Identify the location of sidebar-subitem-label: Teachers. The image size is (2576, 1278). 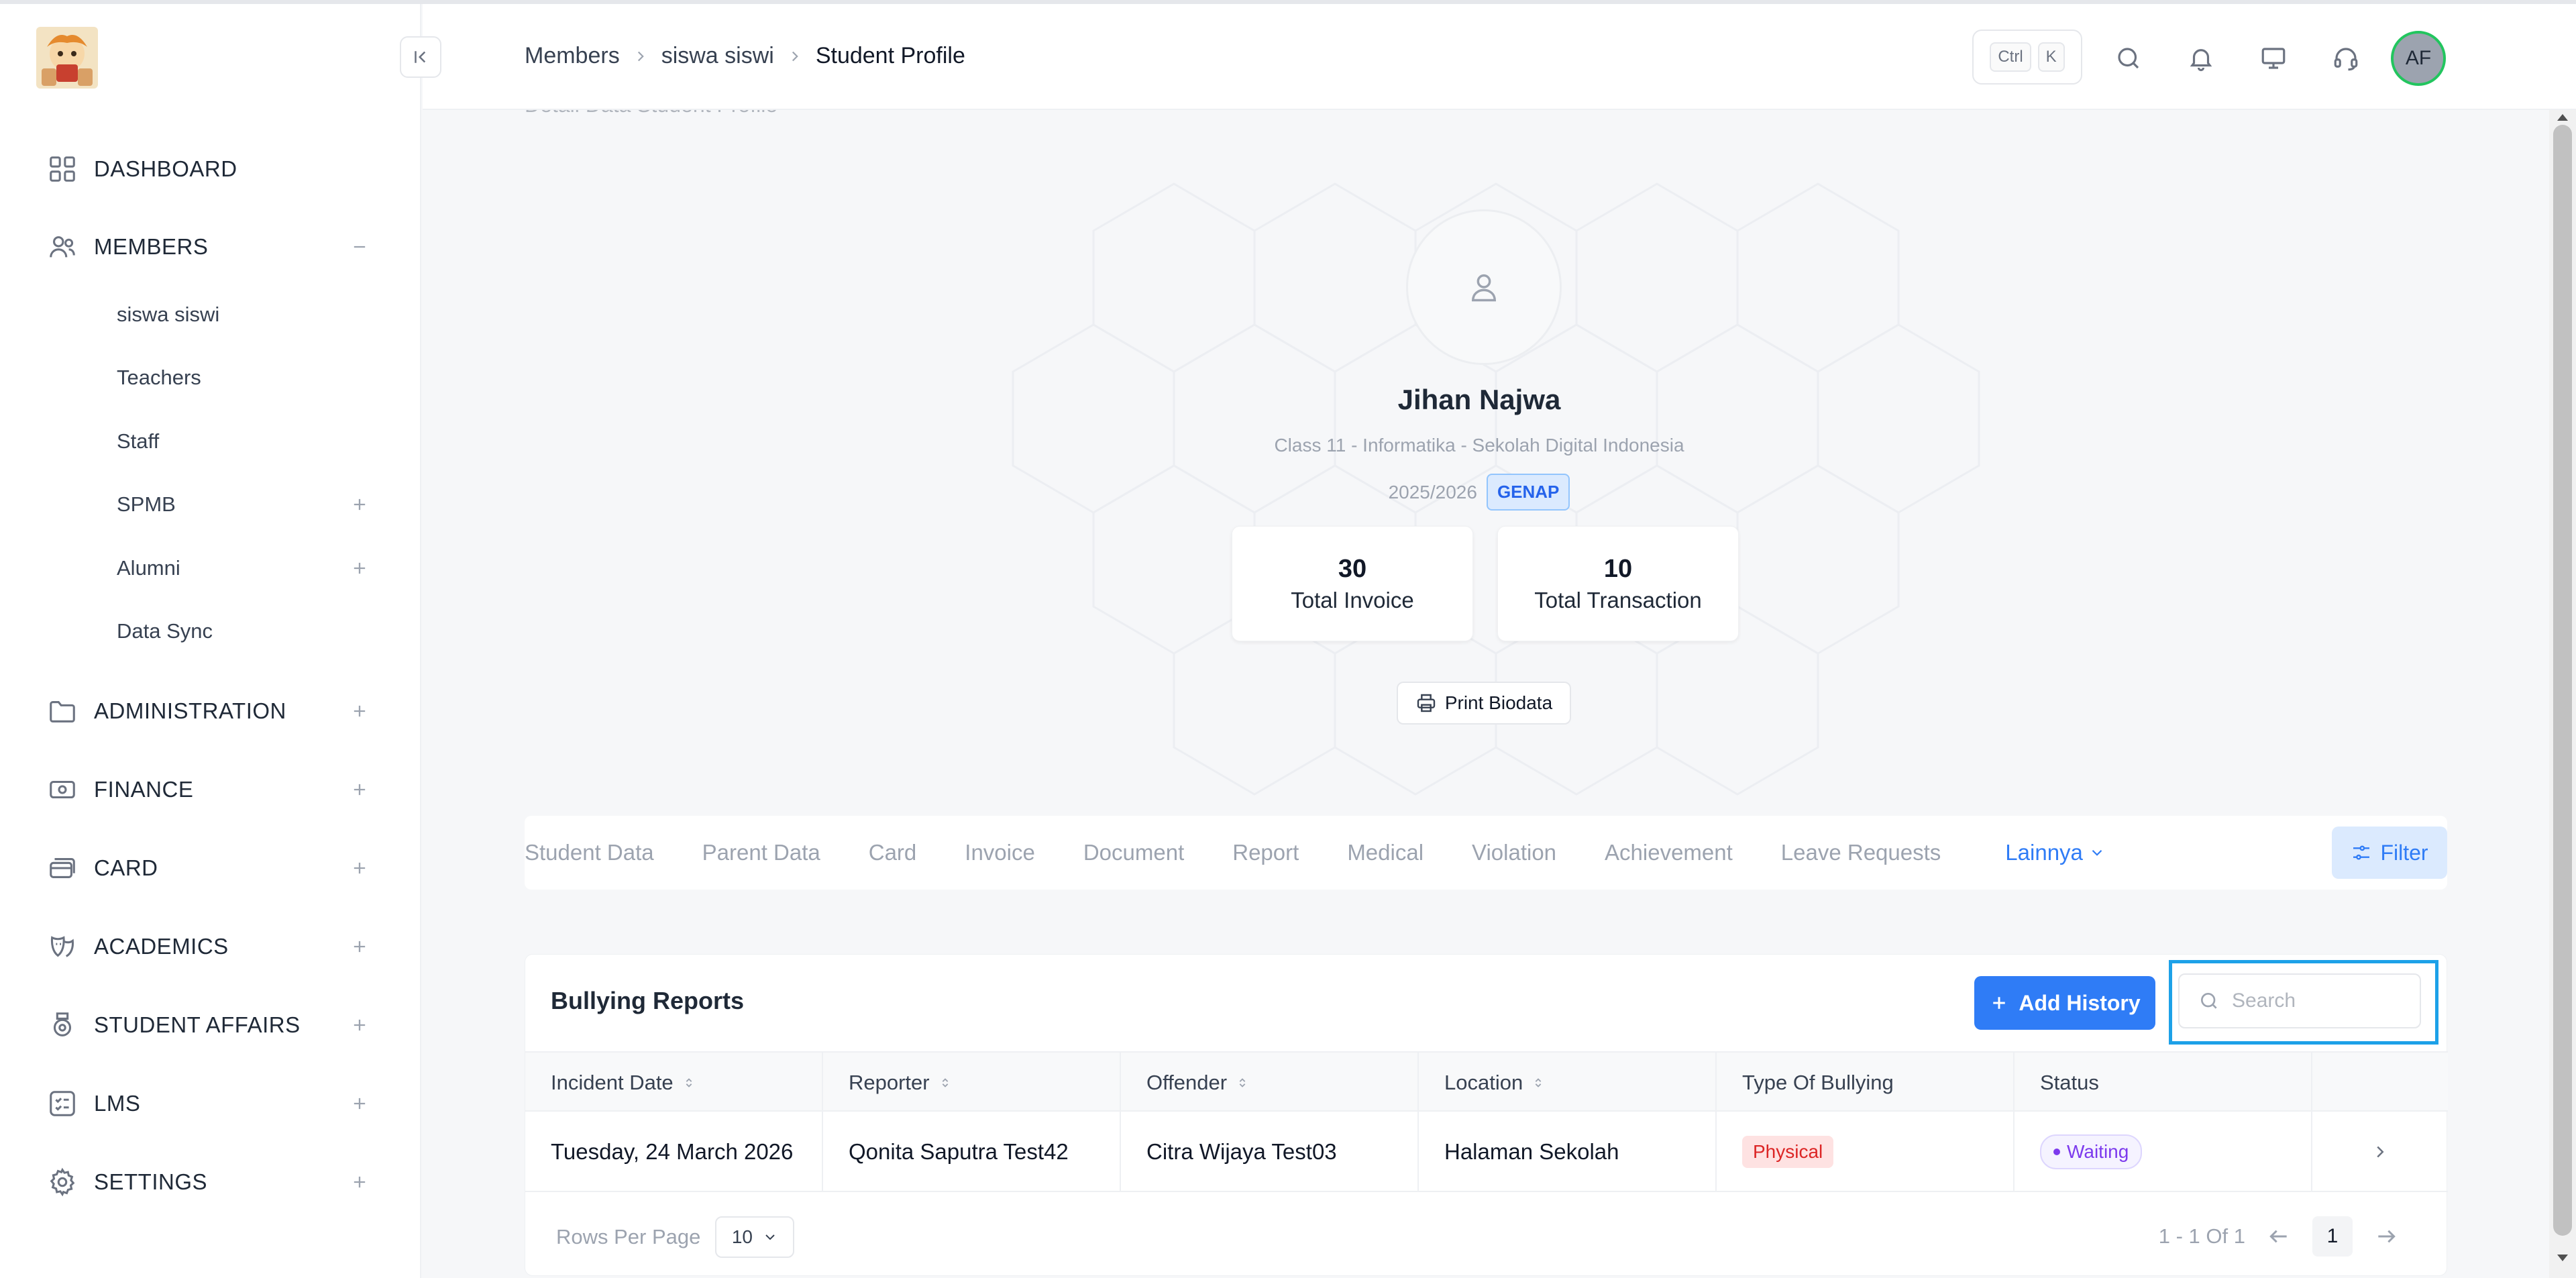
(159, 378).